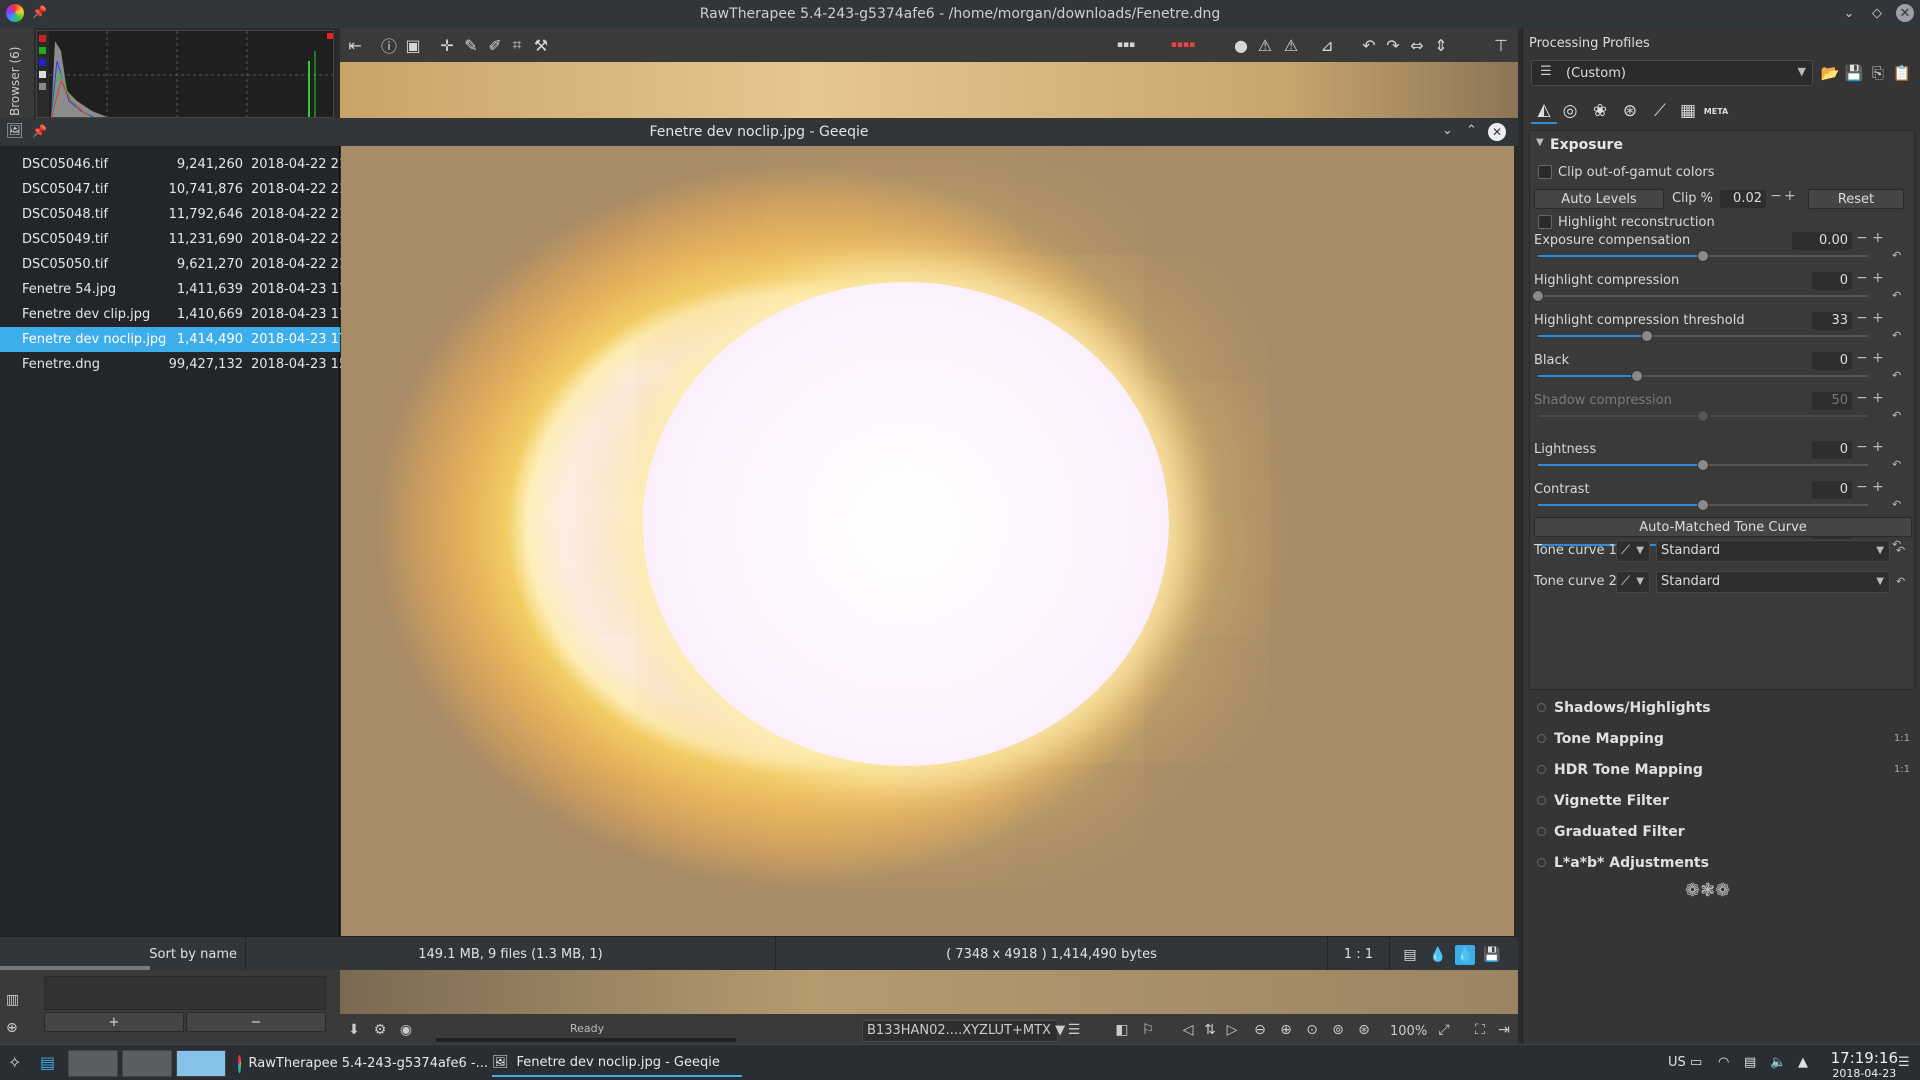  I want to click on save-image-icon: ⬇, so click(354, 1030).